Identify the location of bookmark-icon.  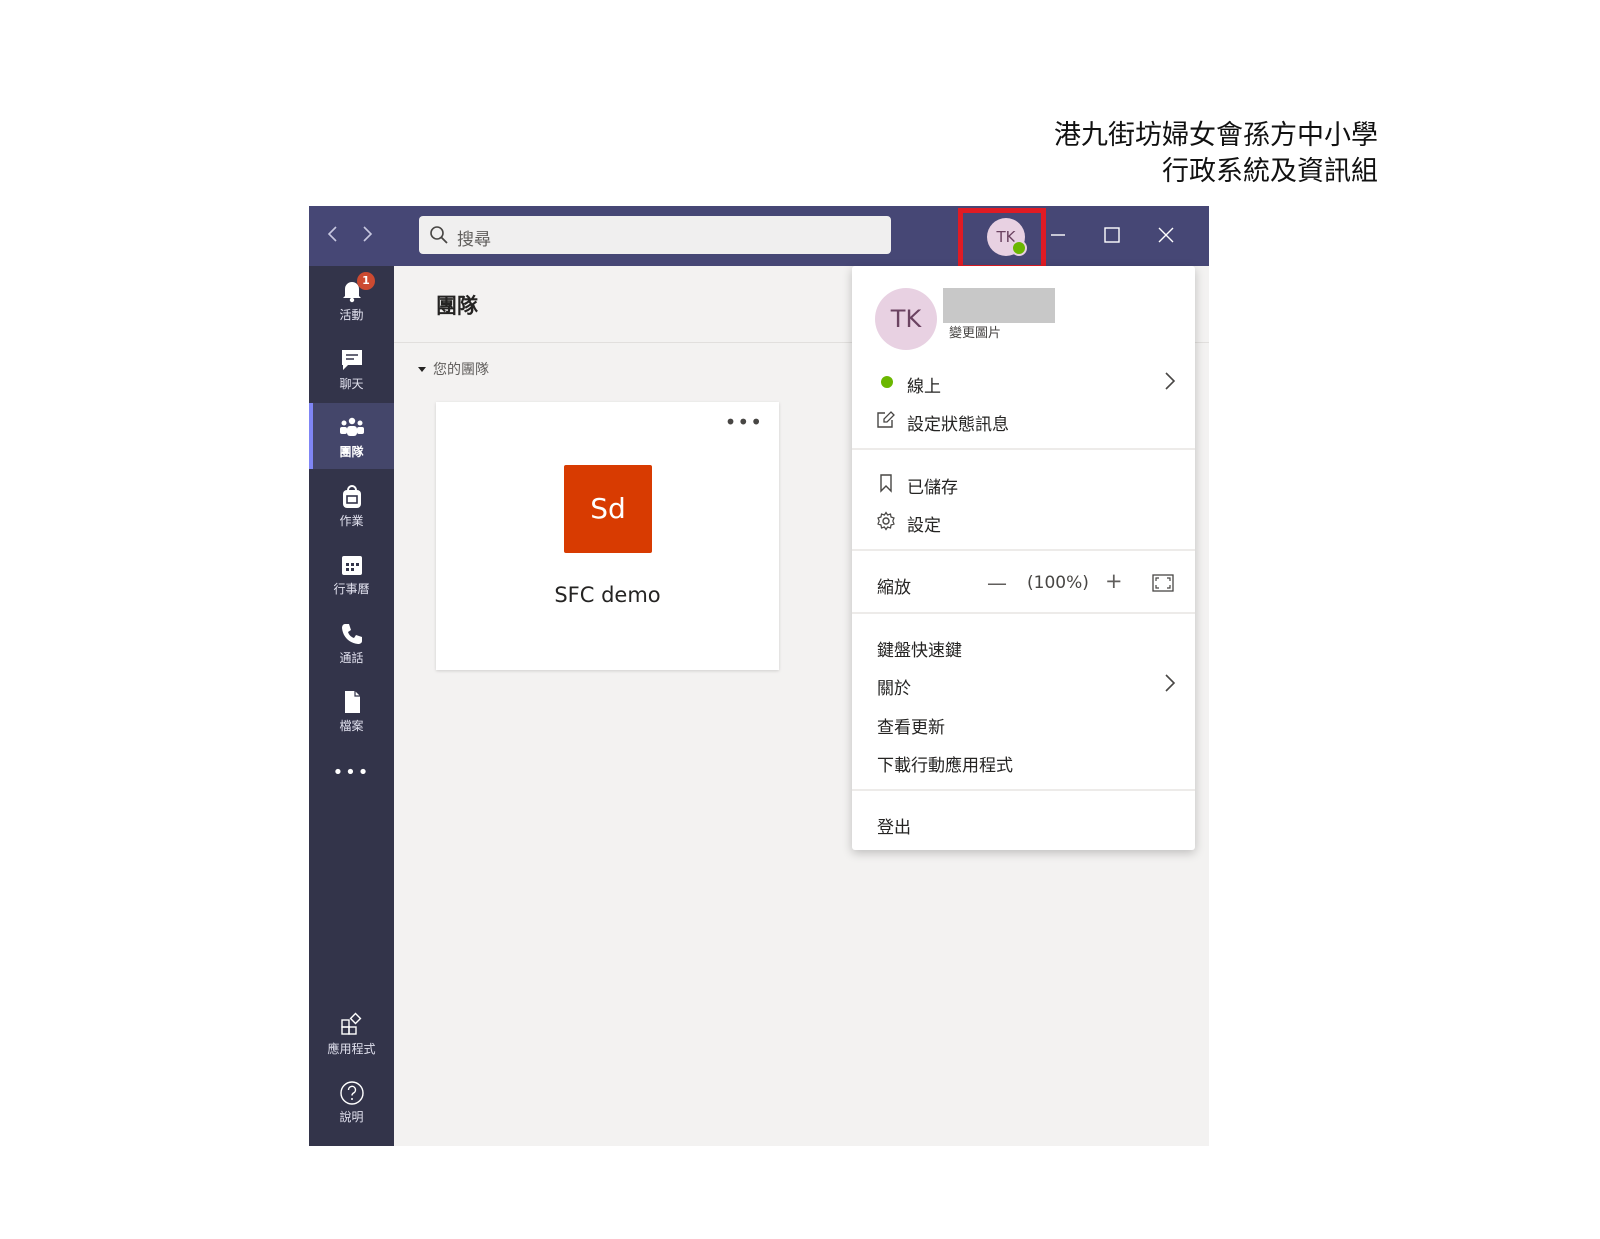
(886, 483).